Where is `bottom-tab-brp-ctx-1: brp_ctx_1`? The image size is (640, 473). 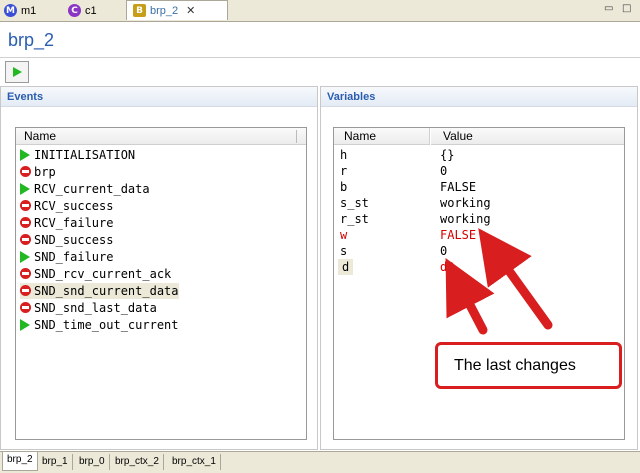
bottom-tab-brp-ctx-1: brp_ctx_1 is located at coordinates (194, 462).